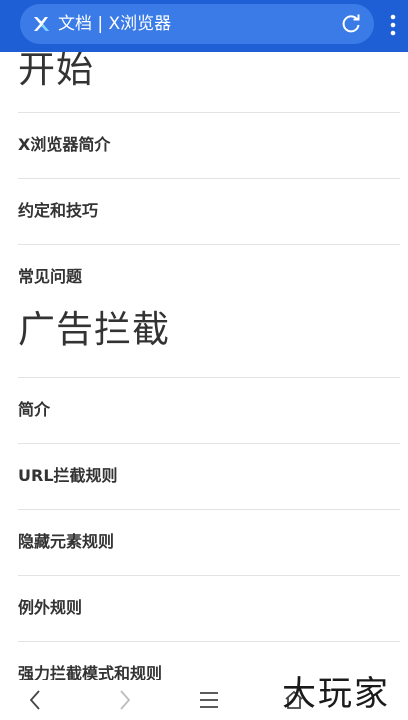 The image size is (408, 720). What do you see at coordinates (36, 700) in the screenshot?
I see `back-icon` at bounding box center [36, 700].